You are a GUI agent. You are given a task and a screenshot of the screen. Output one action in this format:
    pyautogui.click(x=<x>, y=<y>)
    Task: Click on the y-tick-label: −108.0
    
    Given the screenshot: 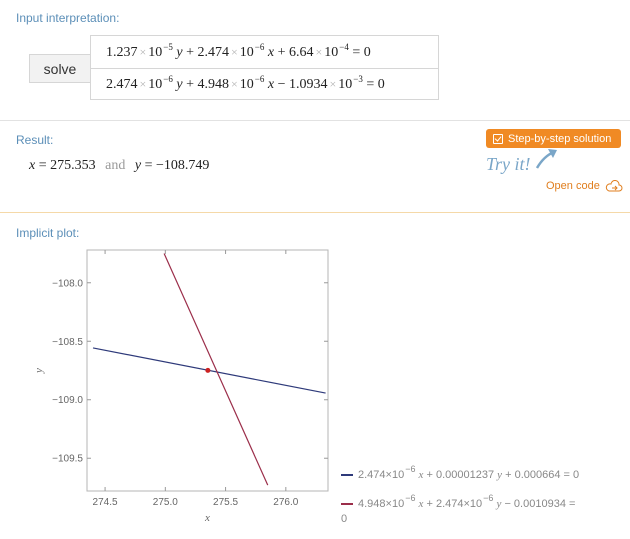 What is the action you would take?
    pyautogui.click(x=67, y=283)
    